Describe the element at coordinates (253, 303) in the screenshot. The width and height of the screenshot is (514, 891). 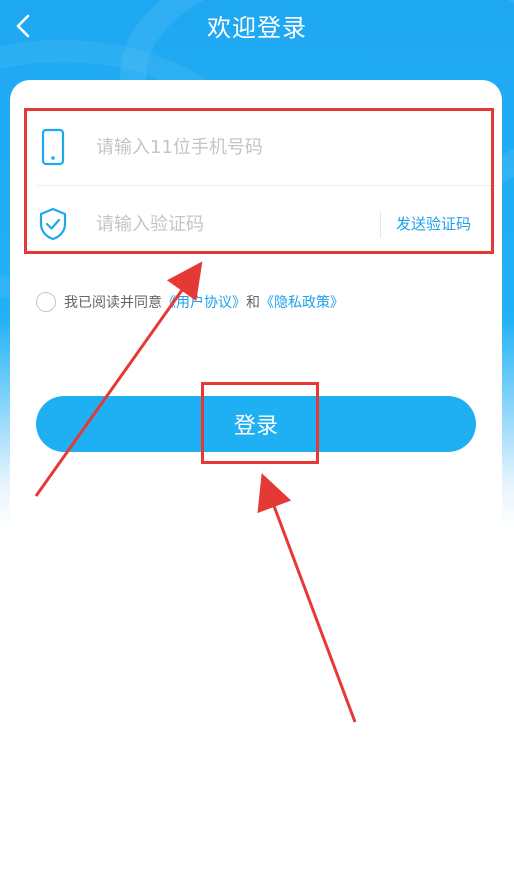
I see `agreement-and: 和` at that location.